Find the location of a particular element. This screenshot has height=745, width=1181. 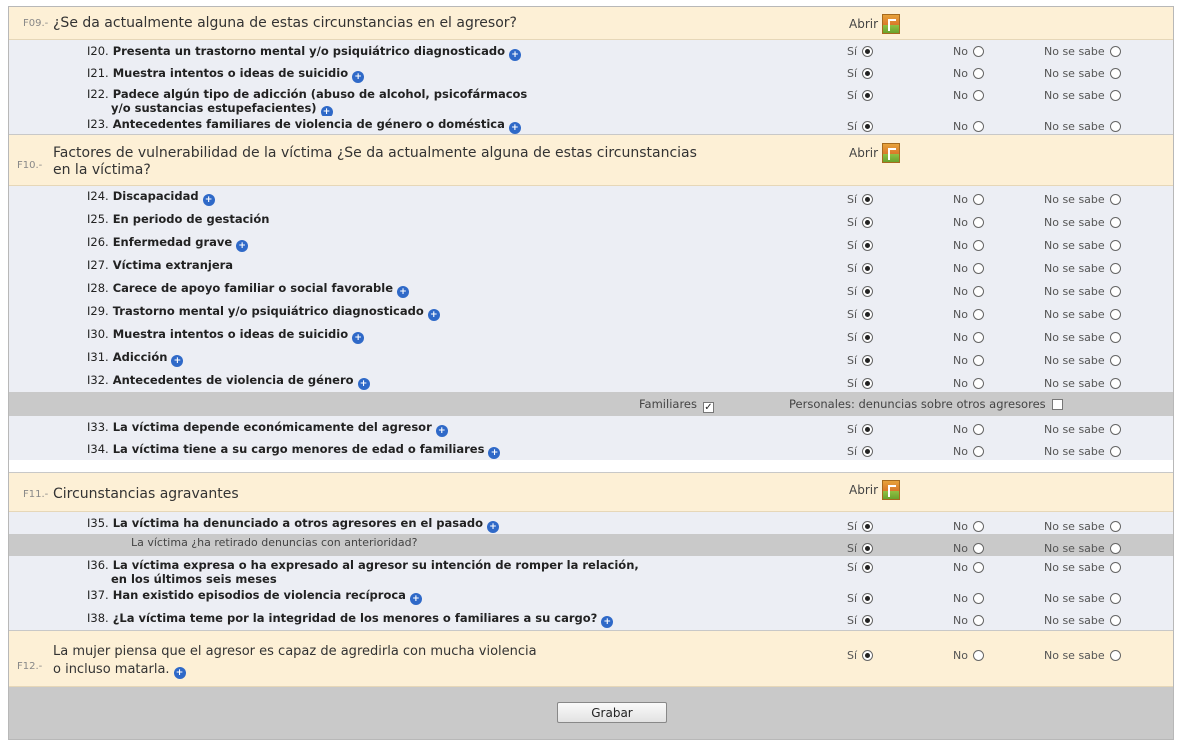

familiares-checkbox: Familiares ✓ is located at coordinates (676, 405).